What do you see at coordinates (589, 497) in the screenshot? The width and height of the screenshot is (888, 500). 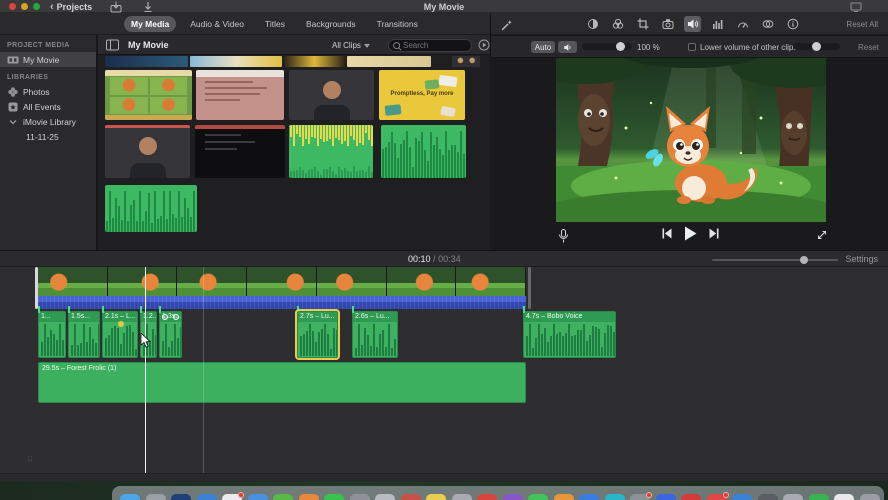 I see `dock-app-19-icon` at bounding box center [589, 497].